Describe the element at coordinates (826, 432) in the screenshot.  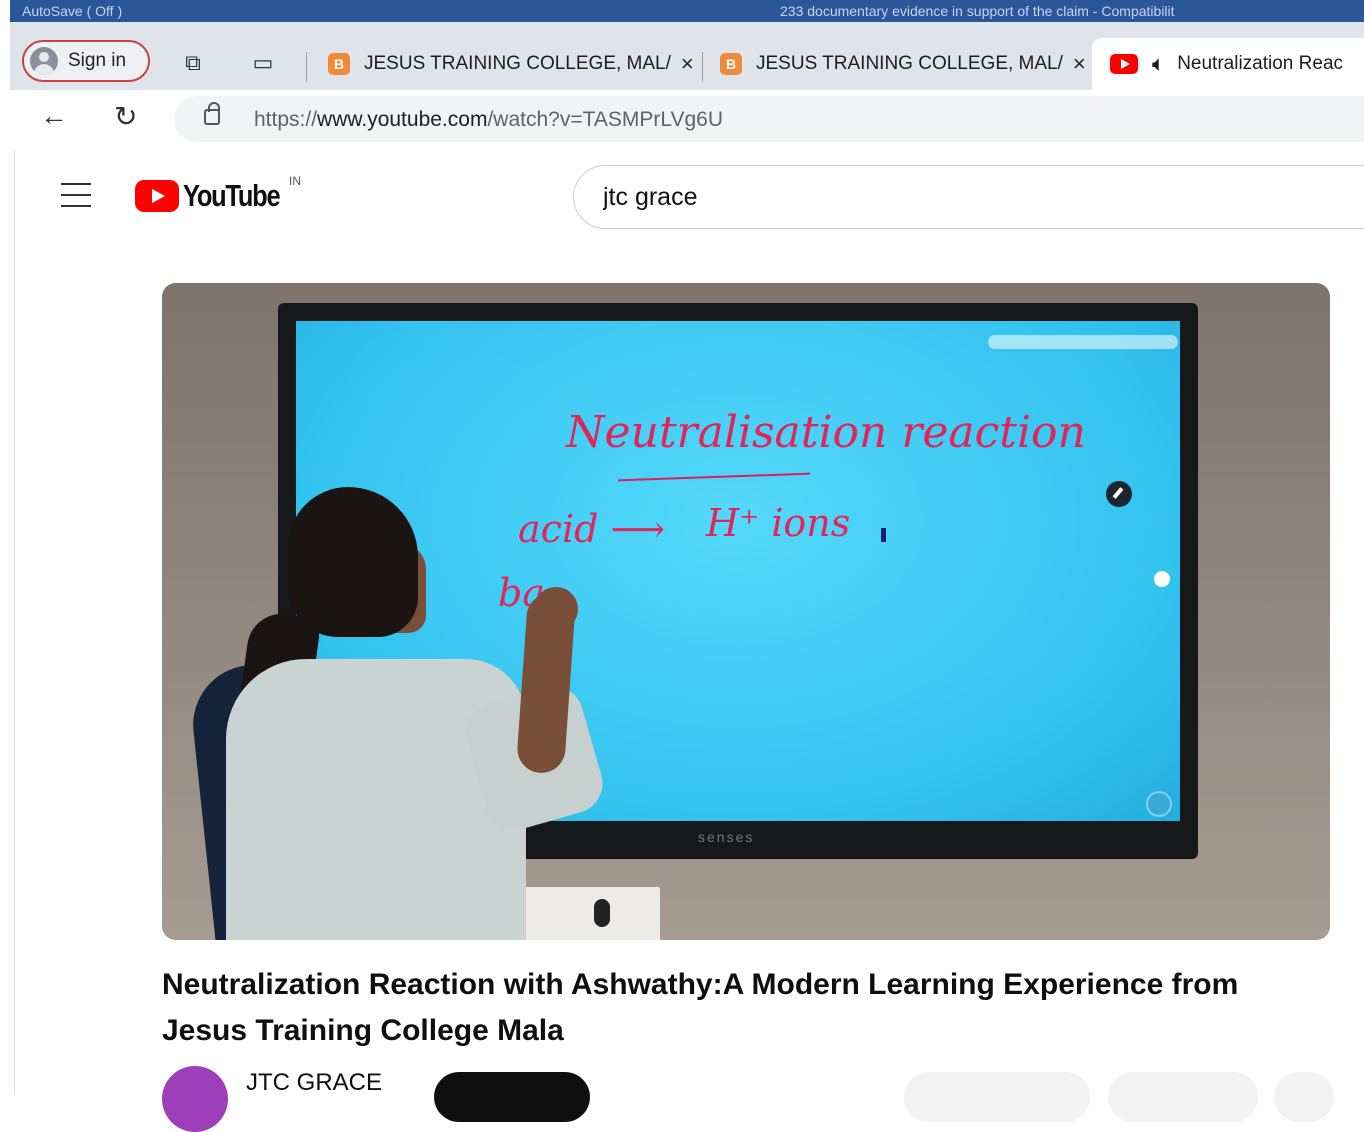
I see `board-heading: Neutralisation reaction` at that location.